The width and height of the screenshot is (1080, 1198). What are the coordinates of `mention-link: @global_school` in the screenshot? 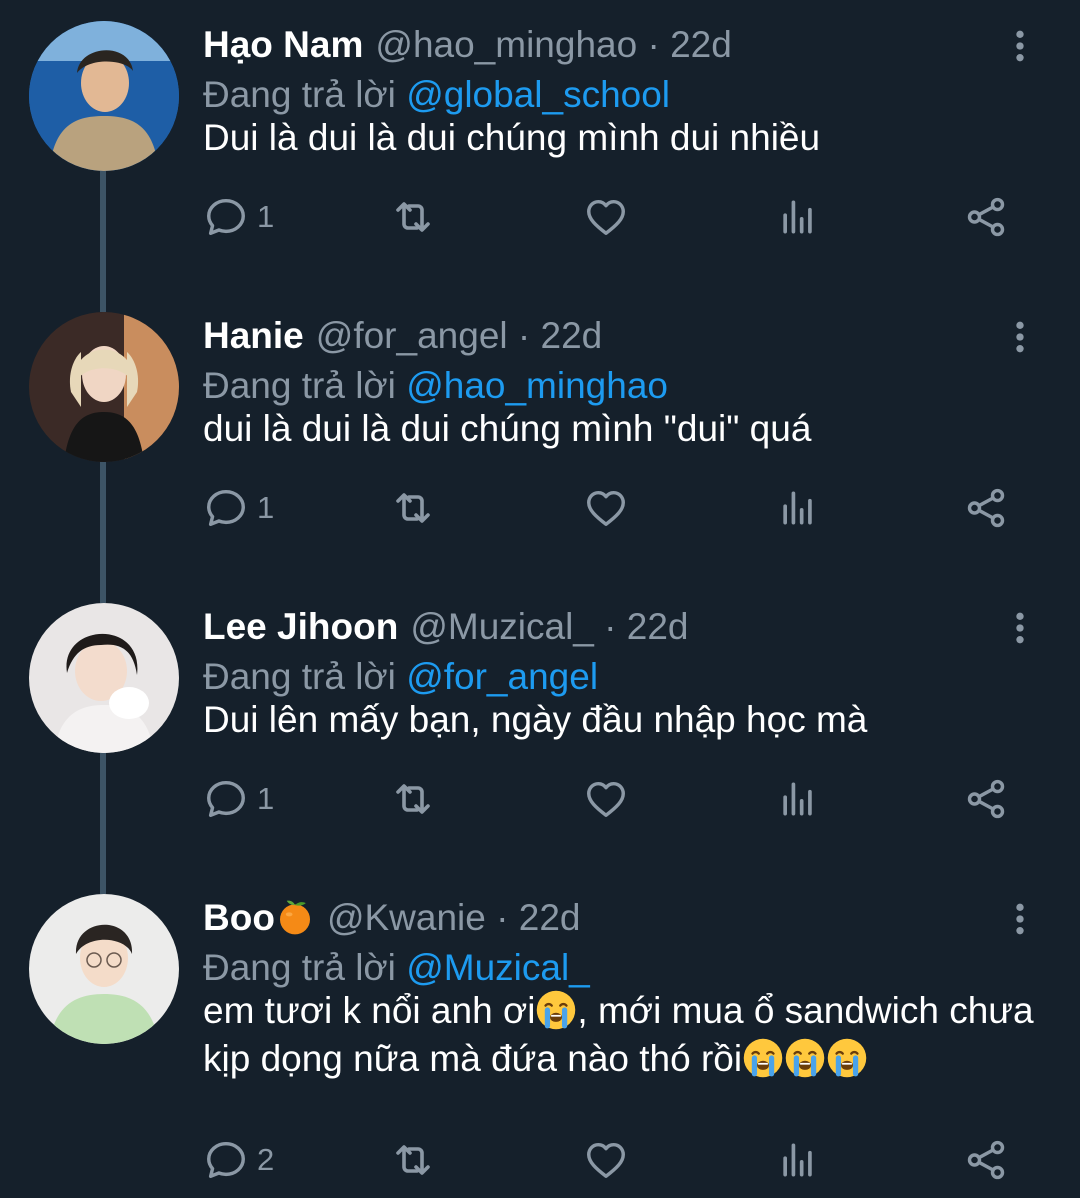 It's located at (538, 94).